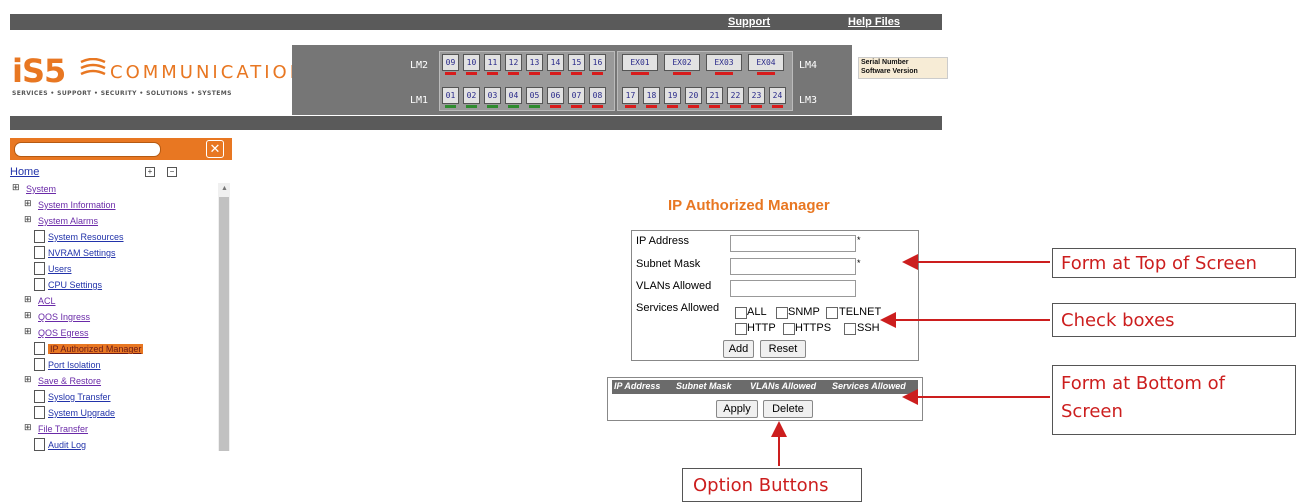 The width and height of the screenshot is (1304, 504). What do you see at coordinates (788, 409) in the screenshot?
I see `delete-button: Delete` at bounding box center [788, 409].